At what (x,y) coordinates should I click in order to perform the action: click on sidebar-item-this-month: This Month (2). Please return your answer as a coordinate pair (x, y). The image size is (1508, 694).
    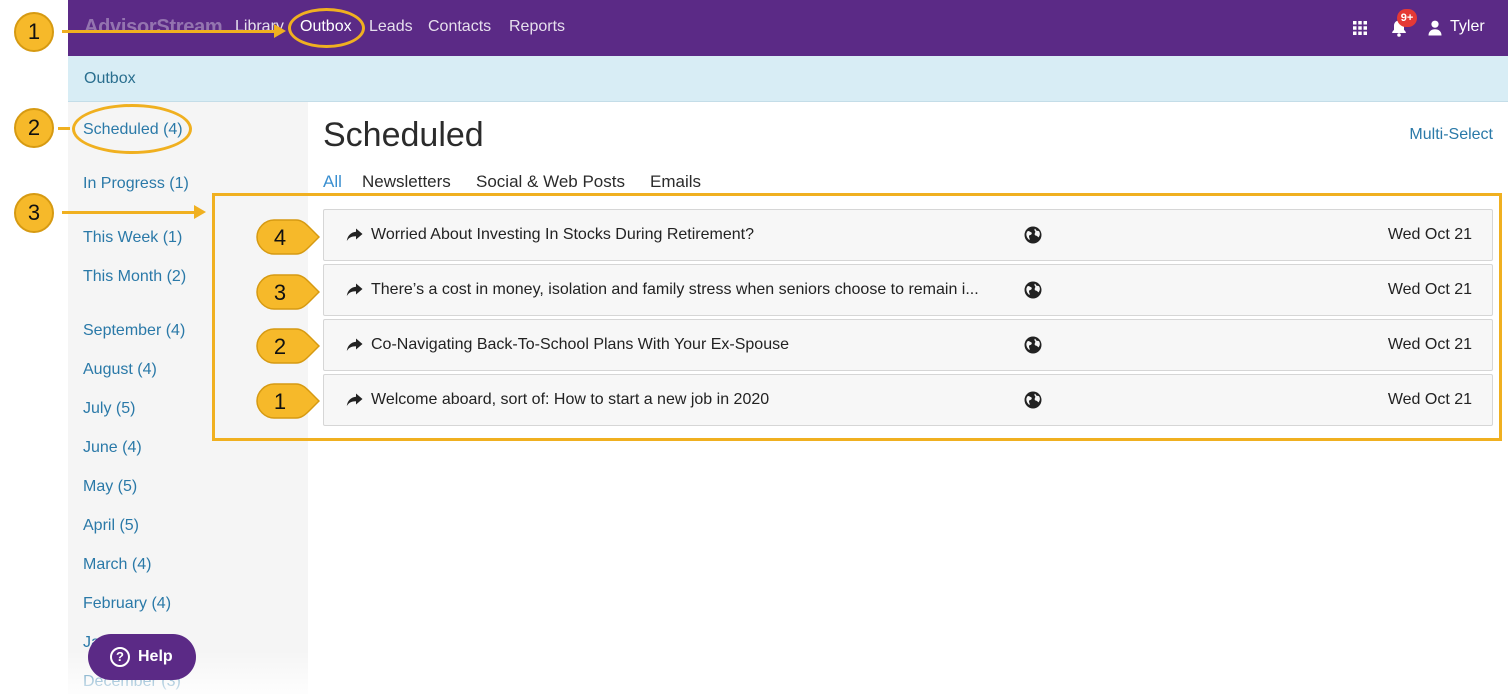
    Looking at the image, I should click on (134, 277).